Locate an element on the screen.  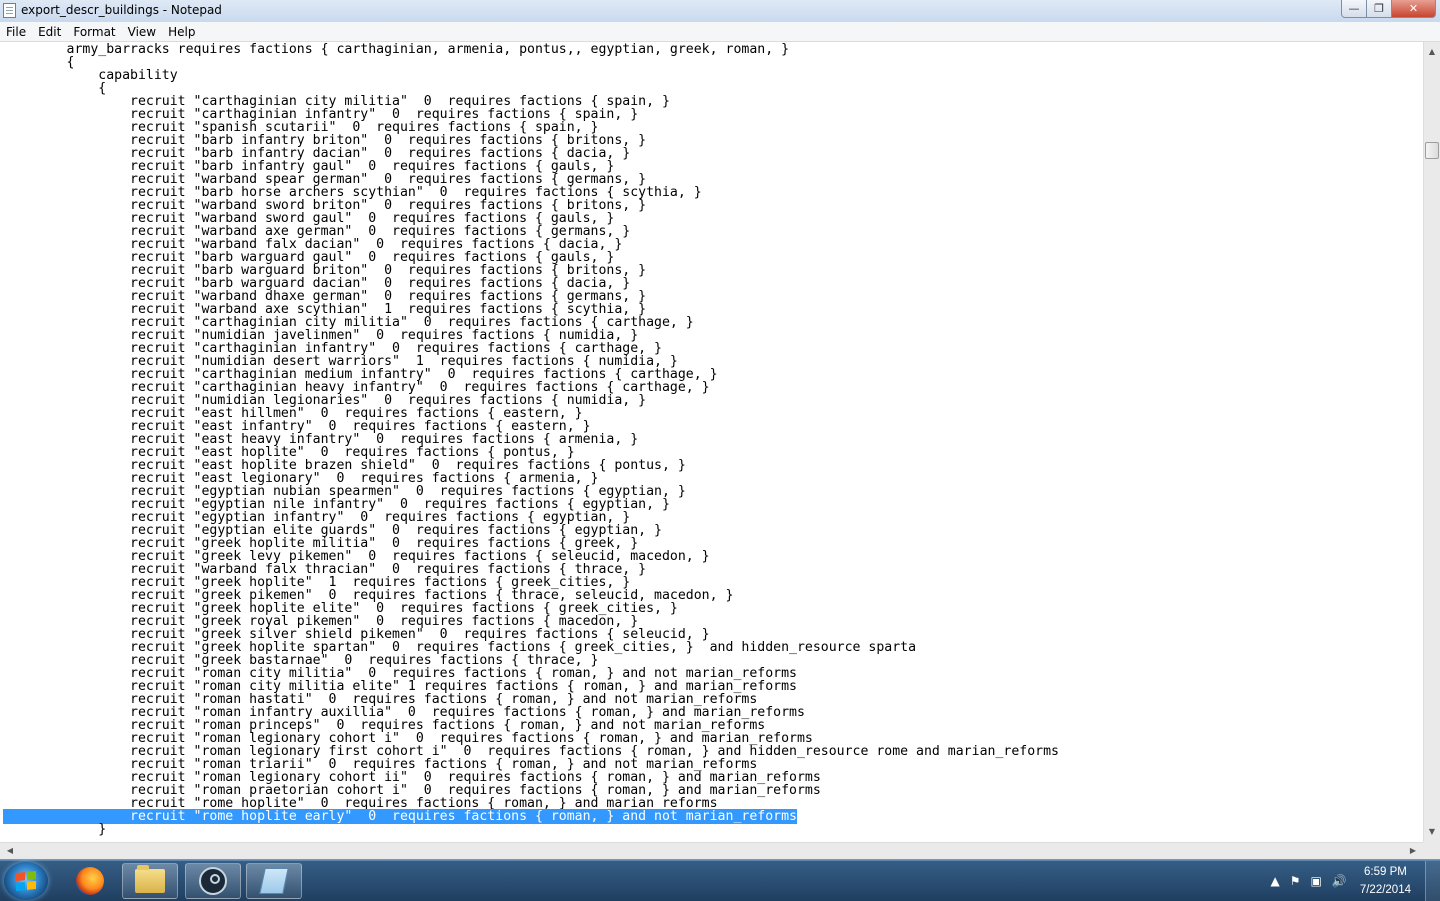
taskbar-file-explorer is located at coordinates (150, 881).